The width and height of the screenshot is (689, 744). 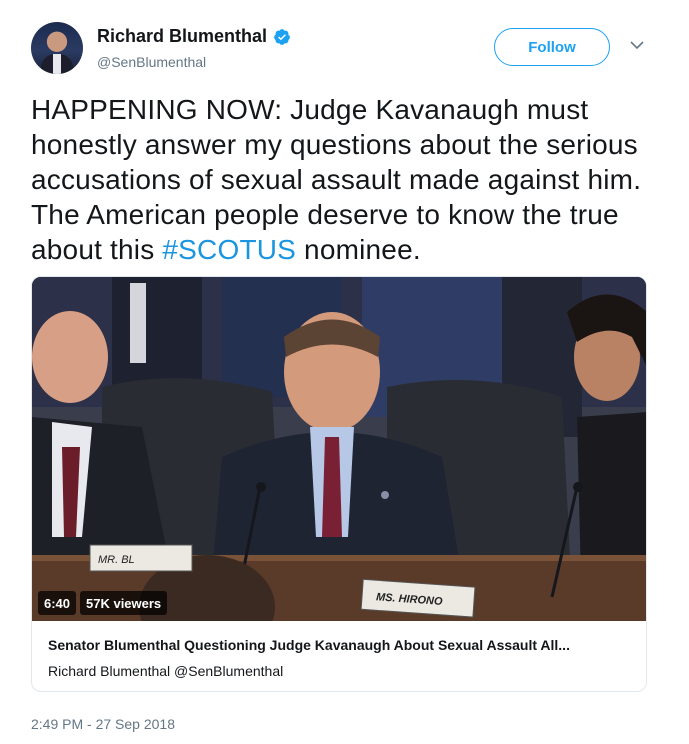 What do you see at coordinates (151, 62) in the screenshot?
I see `author-handle: @SenBlumenthal` at bounding box center [151, 62].